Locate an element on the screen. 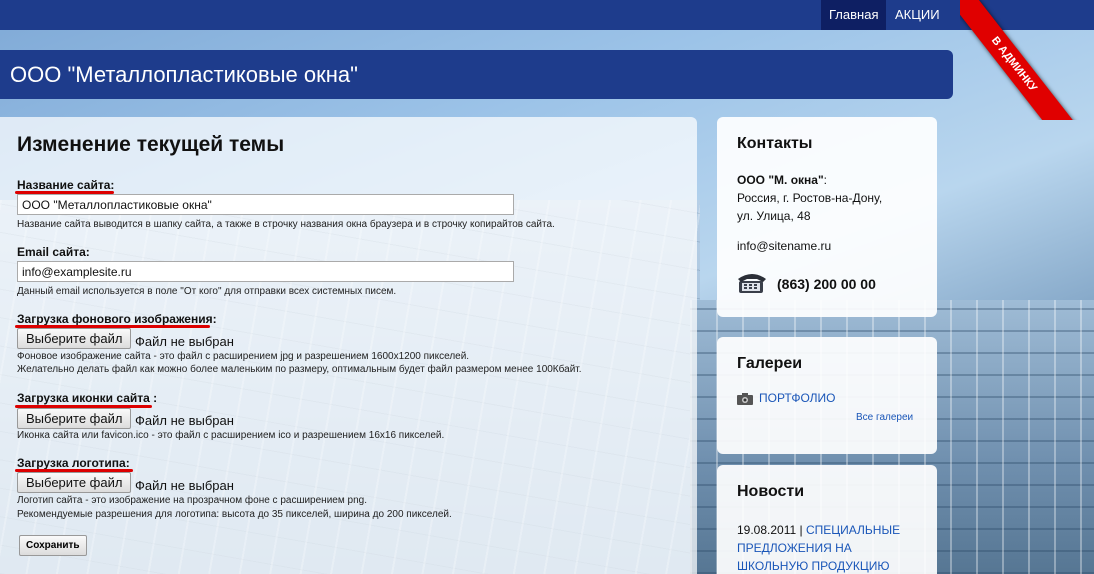 Image resolution: width=1094 pixels, height=574 pixels. contacts-email: info@sitename.ru is located at coordinates (784, 246).